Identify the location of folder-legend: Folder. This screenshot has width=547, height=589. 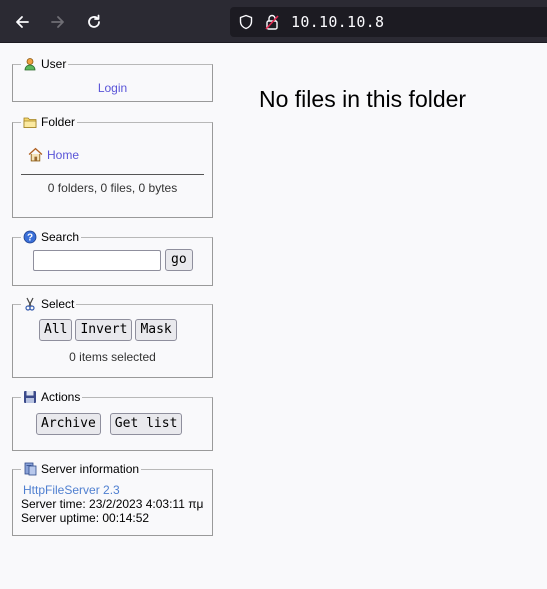
(49, 122).